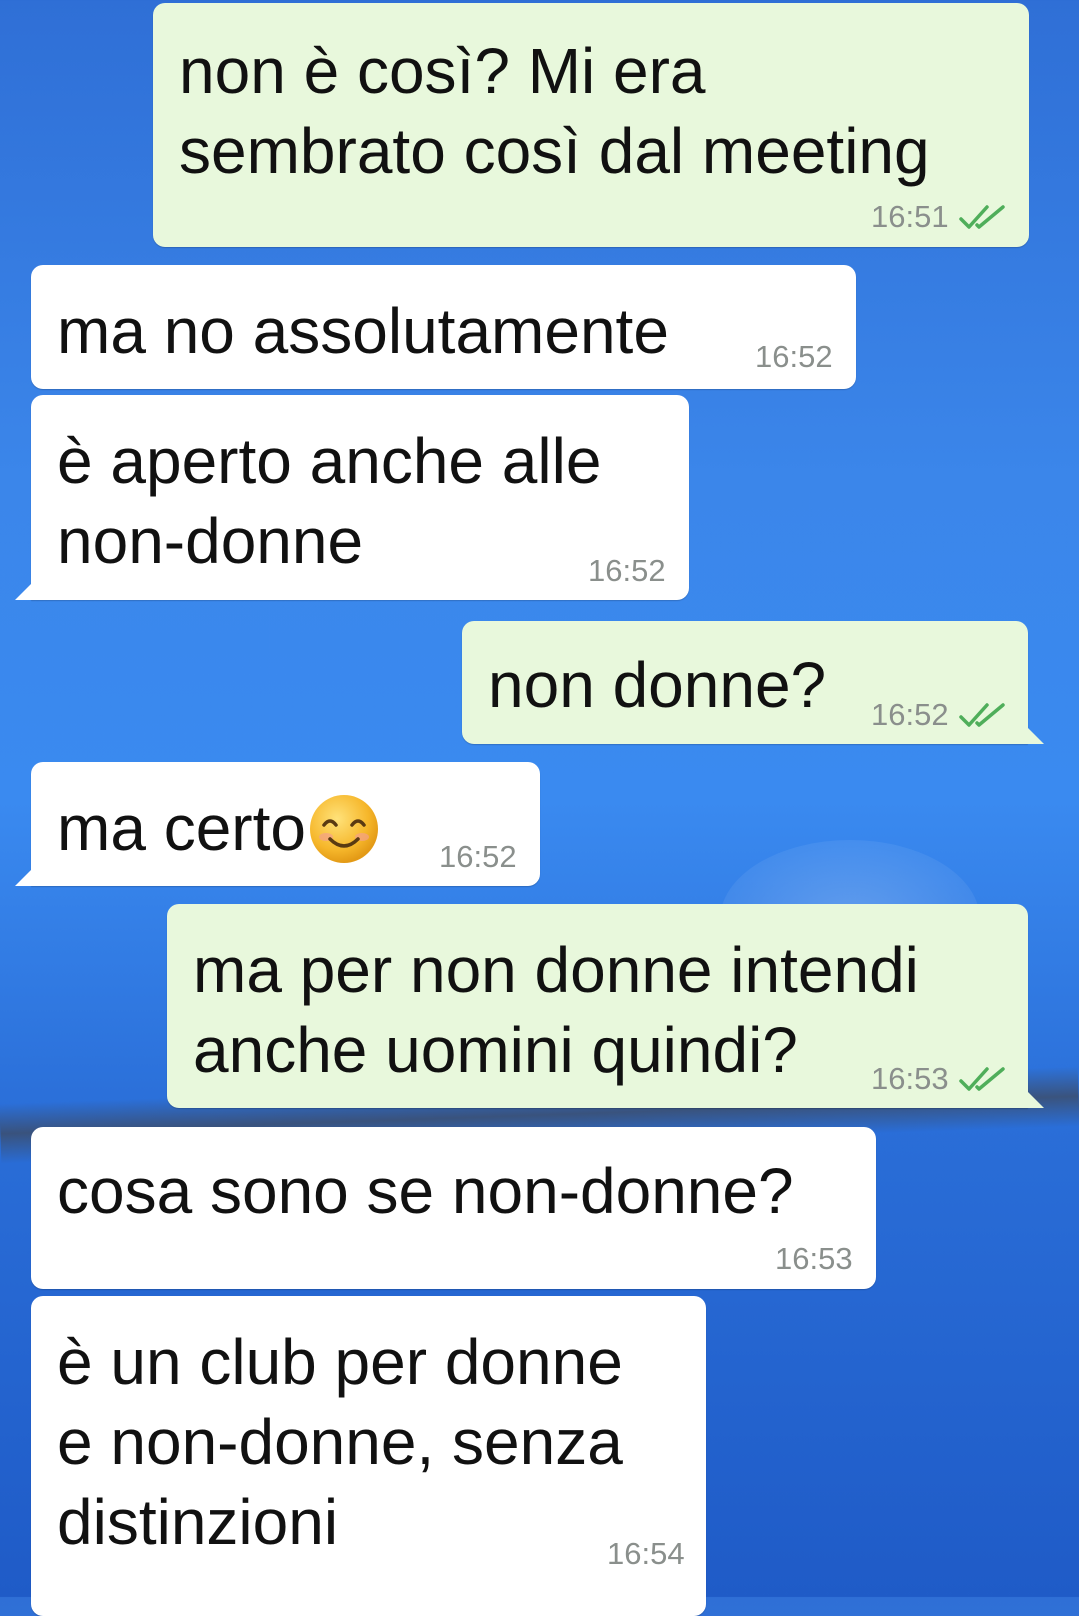 This screenshot has height=1616, width=1079. What do you see at coordinates (363, 331) in the screenshot?
I see `message-text-line: ma no assolutamente` at bounding box center [363, 331].